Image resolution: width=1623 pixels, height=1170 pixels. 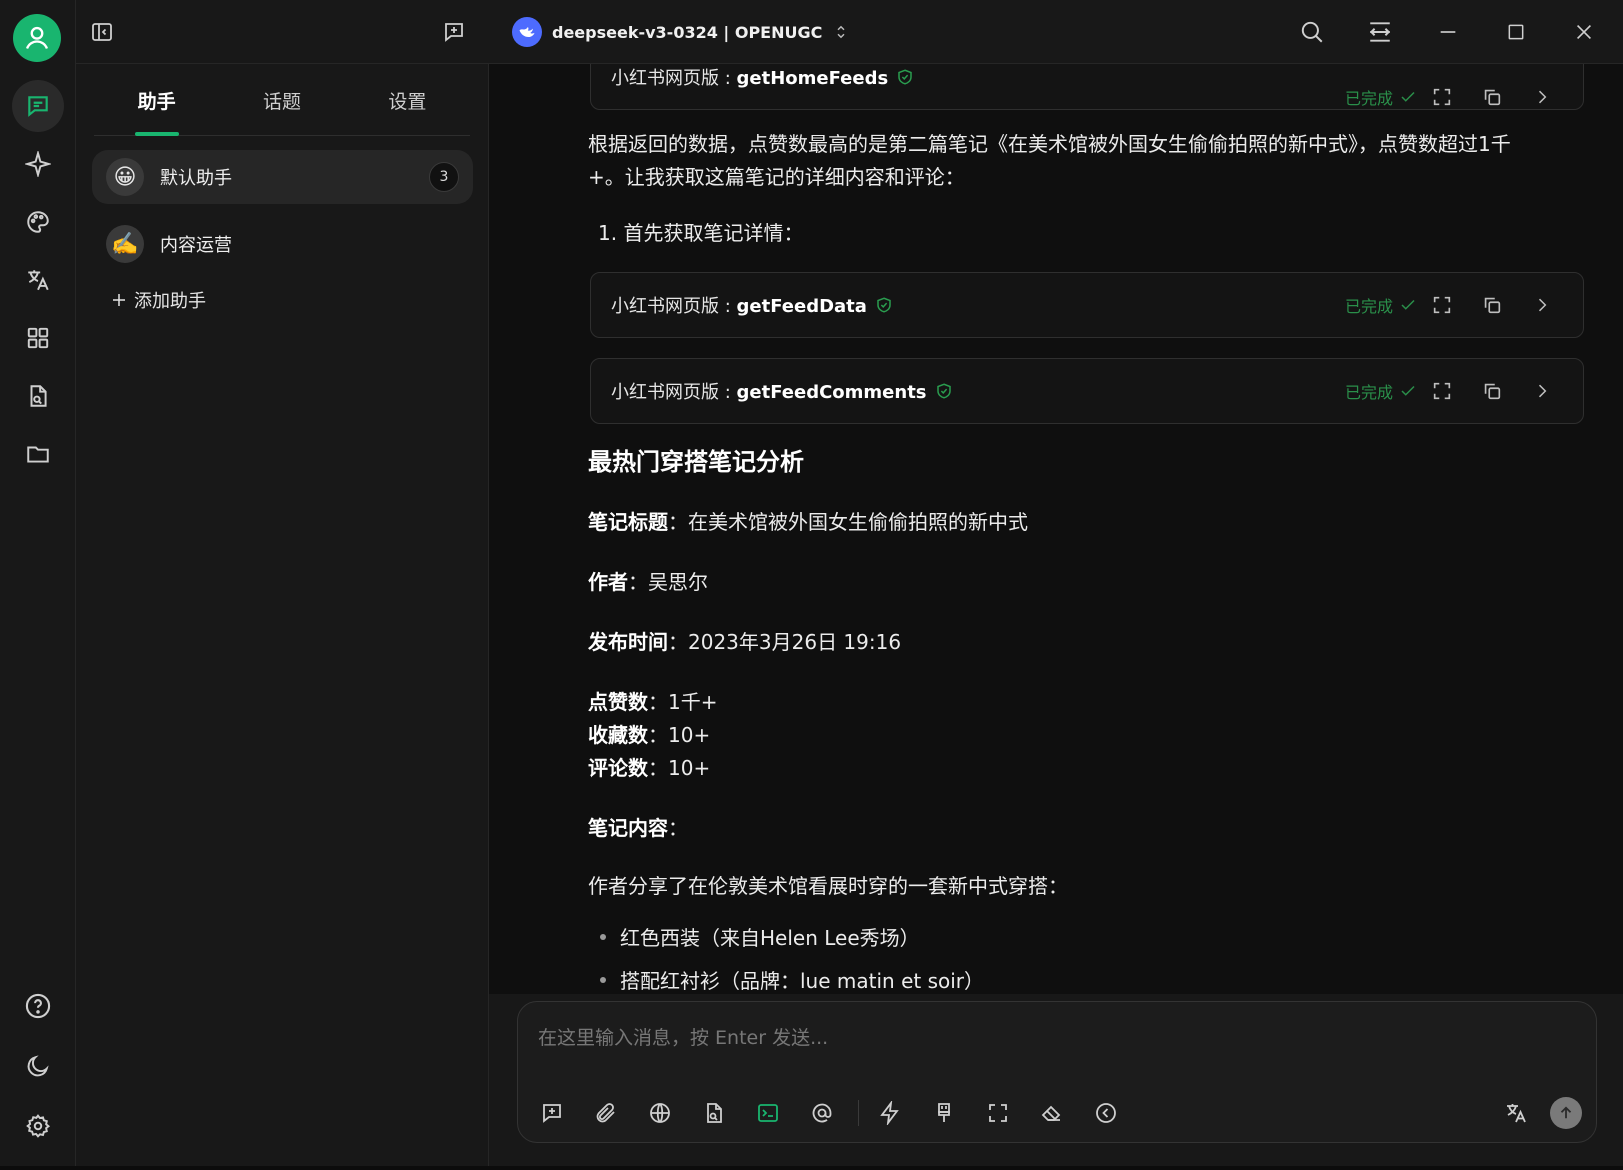 I want to click on rail-paint-button, so click(x=38, y=222).